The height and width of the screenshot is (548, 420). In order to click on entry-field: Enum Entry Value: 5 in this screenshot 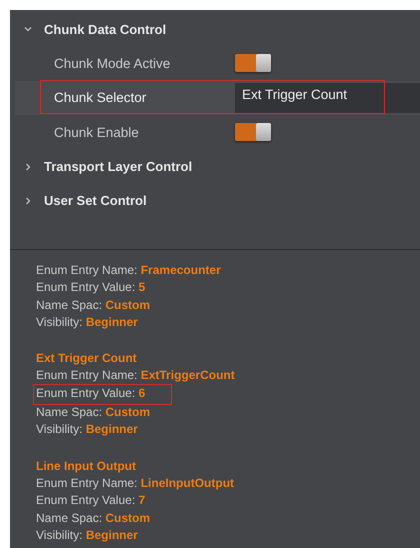, I will do `click(91, 288)`.